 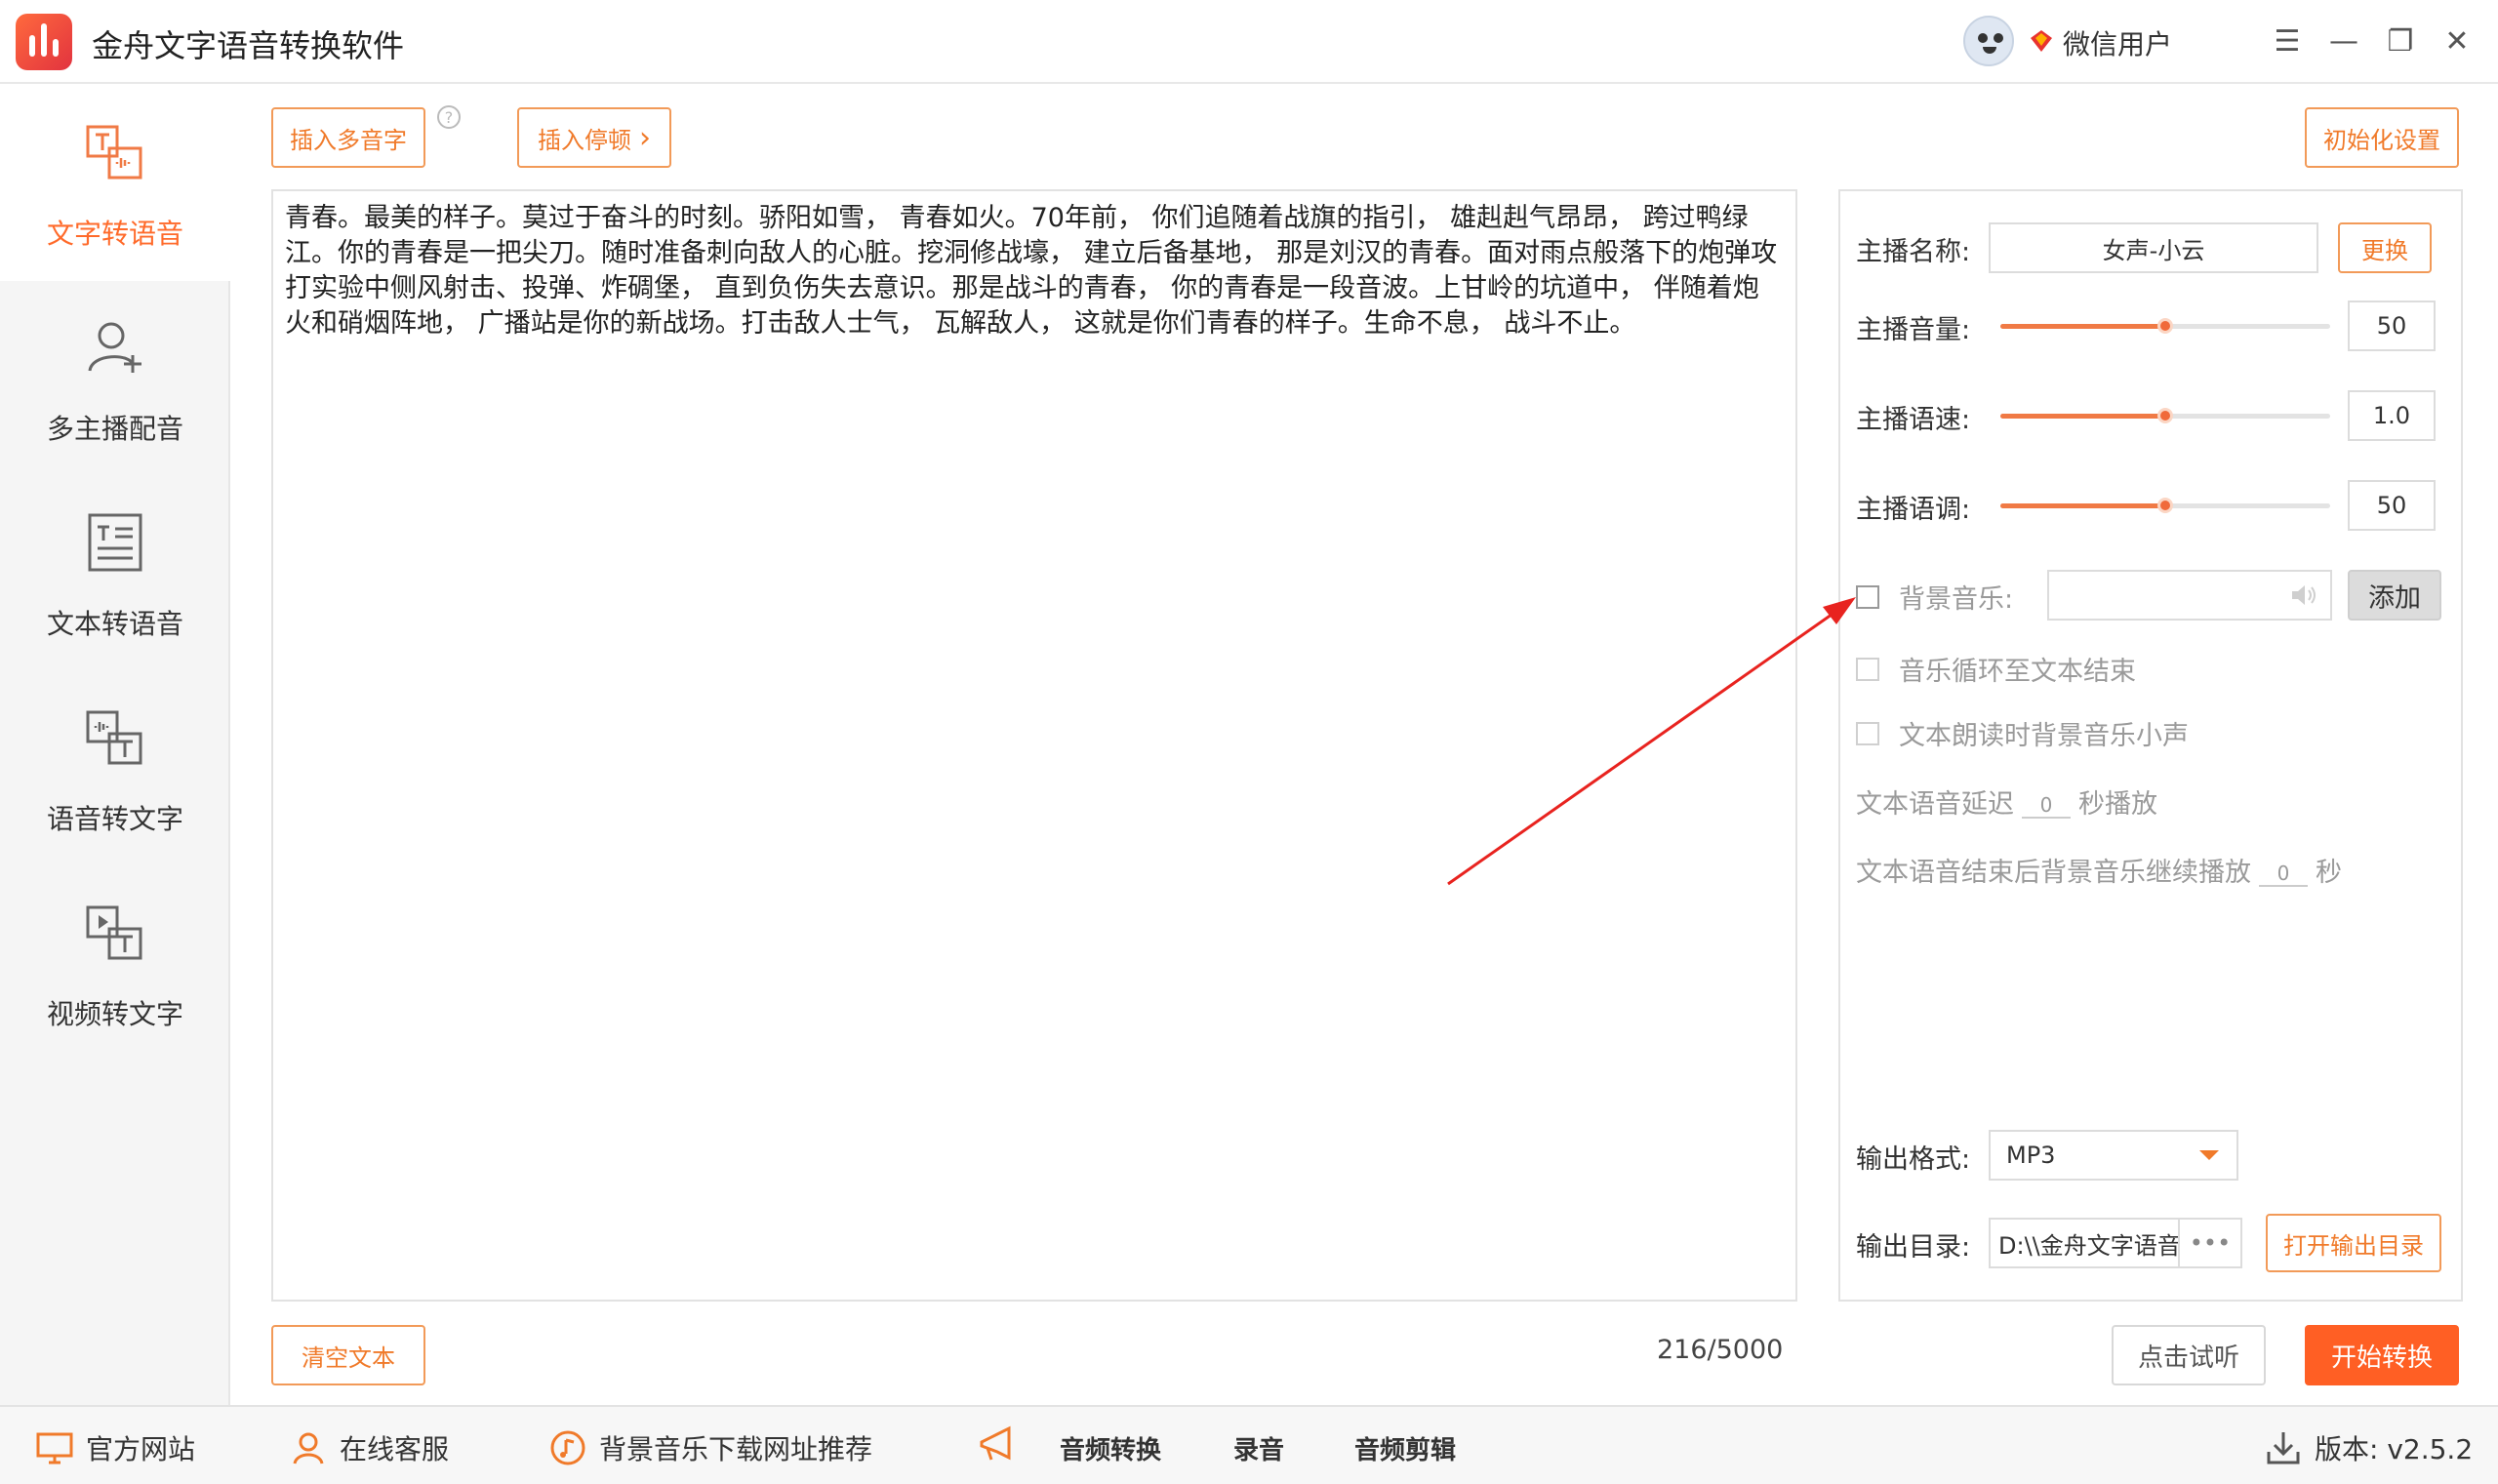 What do you see at coordinates (1867, 597) in the screenshot?
I see `bgm-checkbox` at bounding box center [1867, 597].